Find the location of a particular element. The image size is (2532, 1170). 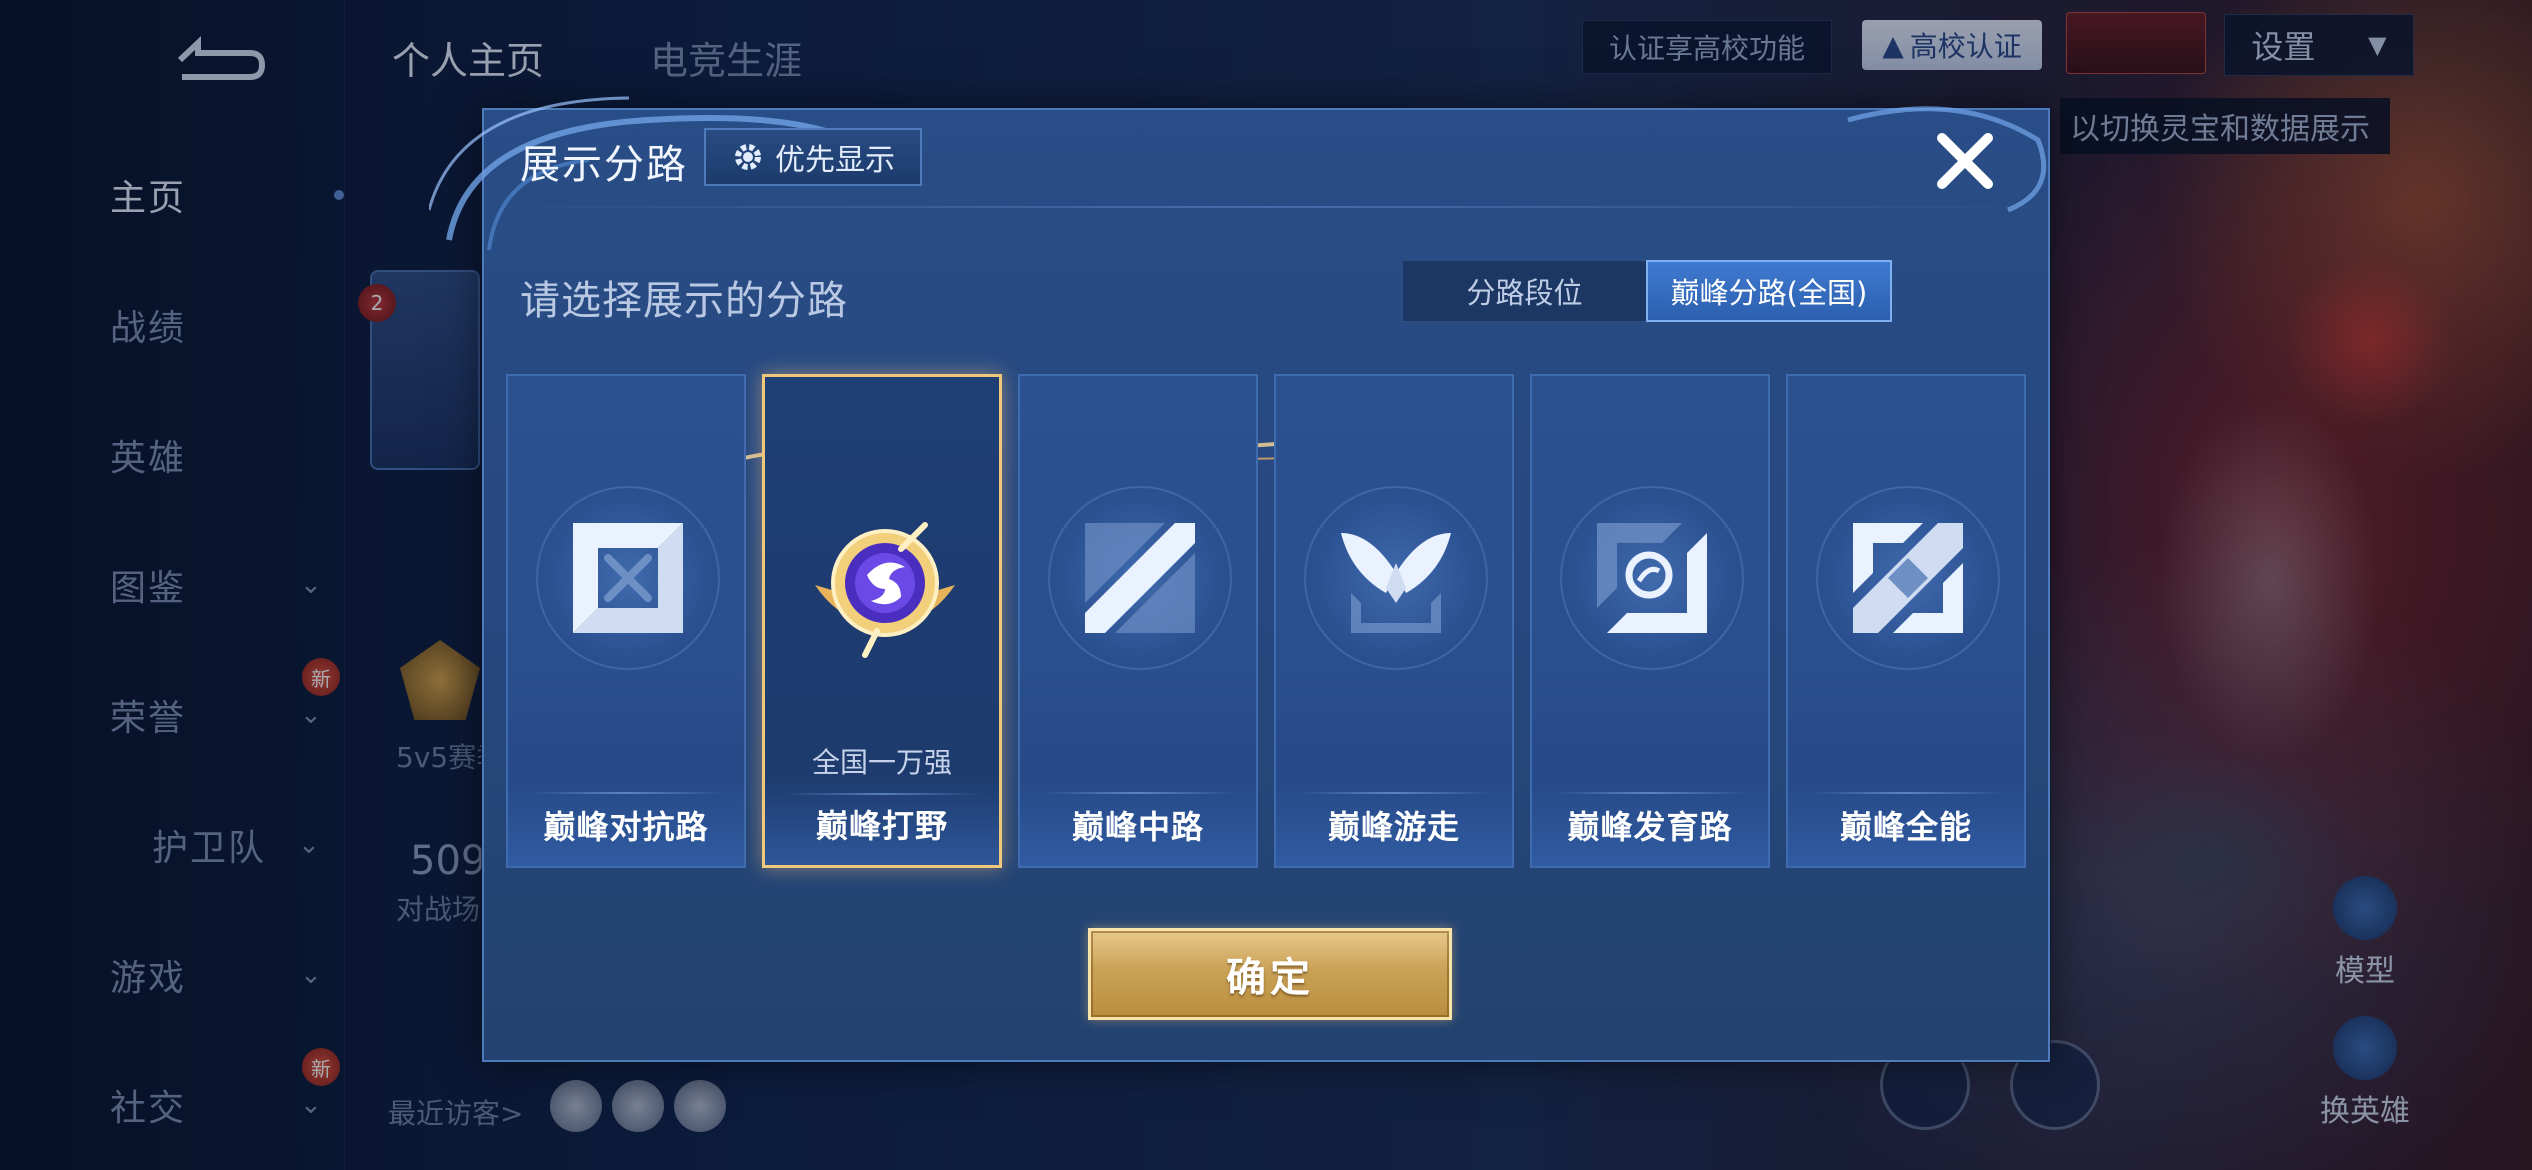

all-round-icon is located at coordinates (1908, 578).